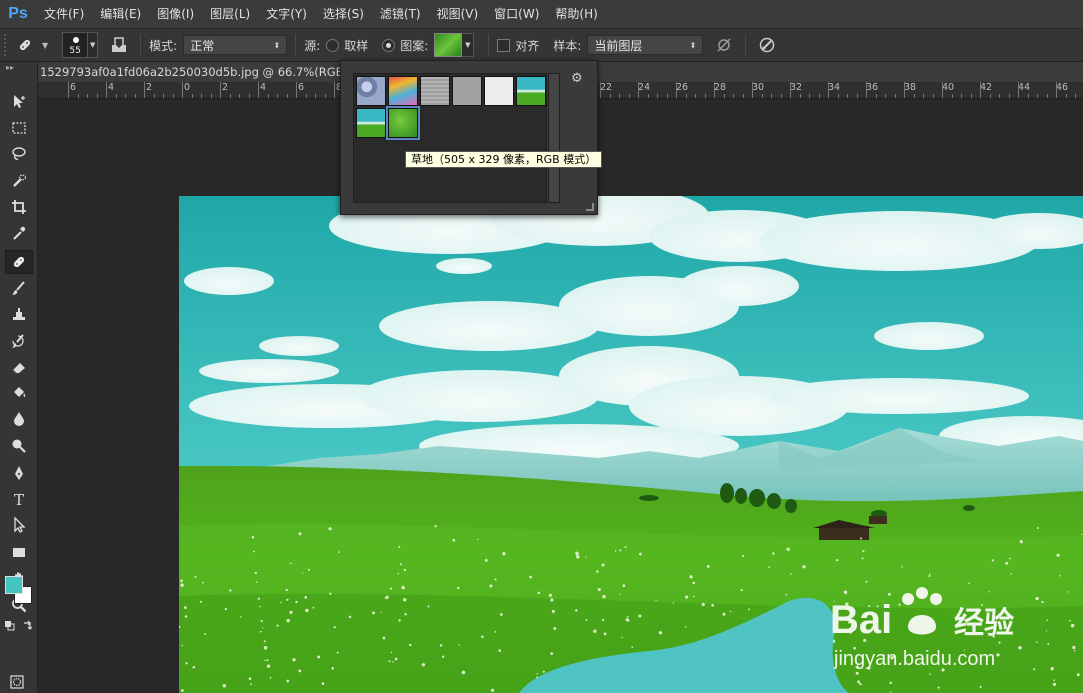 The width and height of the screenshot is (1083, 693). I want to click on pattern-dropdown-icon: ▼, so click(468, 45).